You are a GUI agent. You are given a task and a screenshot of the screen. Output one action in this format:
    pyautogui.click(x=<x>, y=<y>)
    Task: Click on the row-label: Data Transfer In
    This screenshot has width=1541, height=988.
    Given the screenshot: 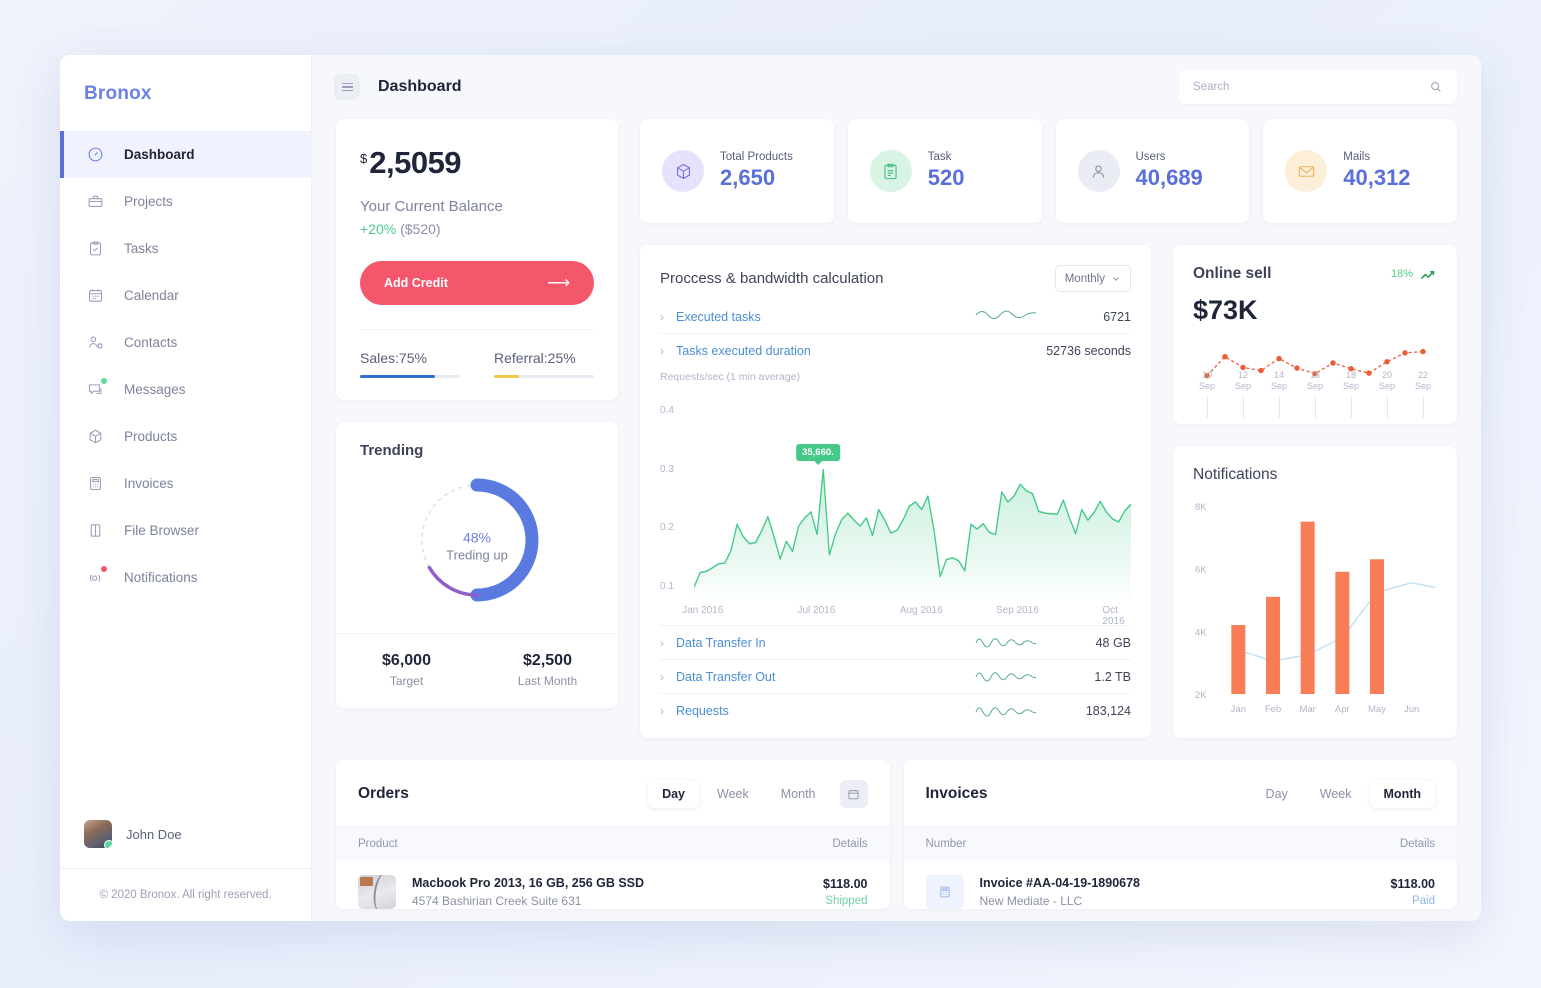 What is the action you would take?
    pyautogui.click(x=721, y=643)
    